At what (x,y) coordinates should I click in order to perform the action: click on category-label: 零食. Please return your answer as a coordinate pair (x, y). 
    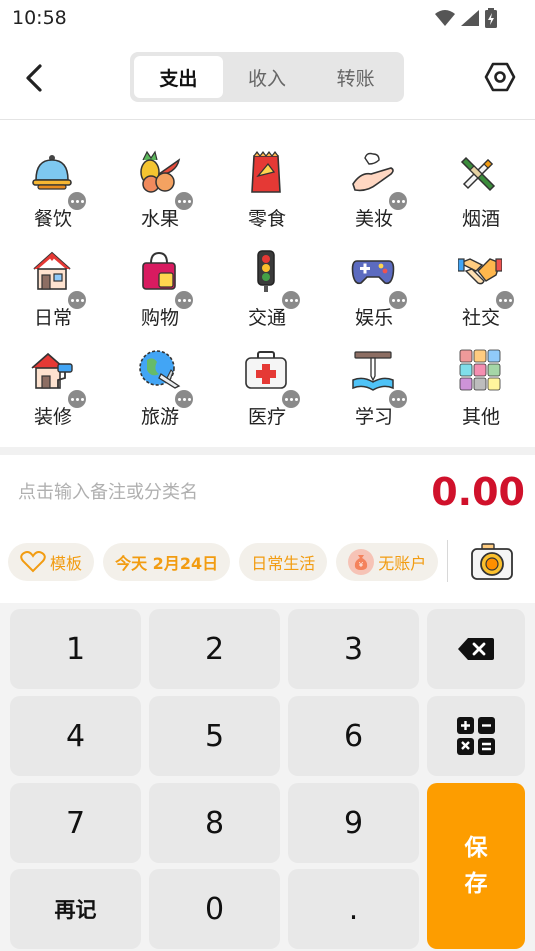
    Looking at the image, I should click on (266, 219).